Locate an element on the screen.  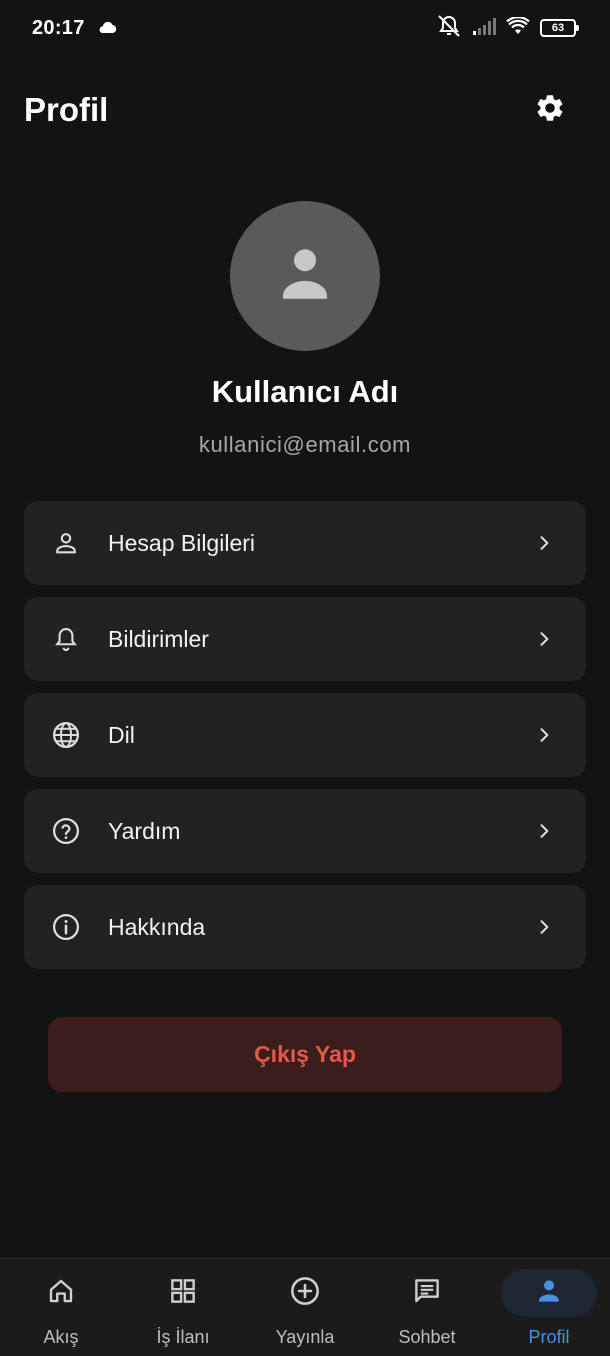
nav-item-feed: Akış is located at coordinates (61, 1307).